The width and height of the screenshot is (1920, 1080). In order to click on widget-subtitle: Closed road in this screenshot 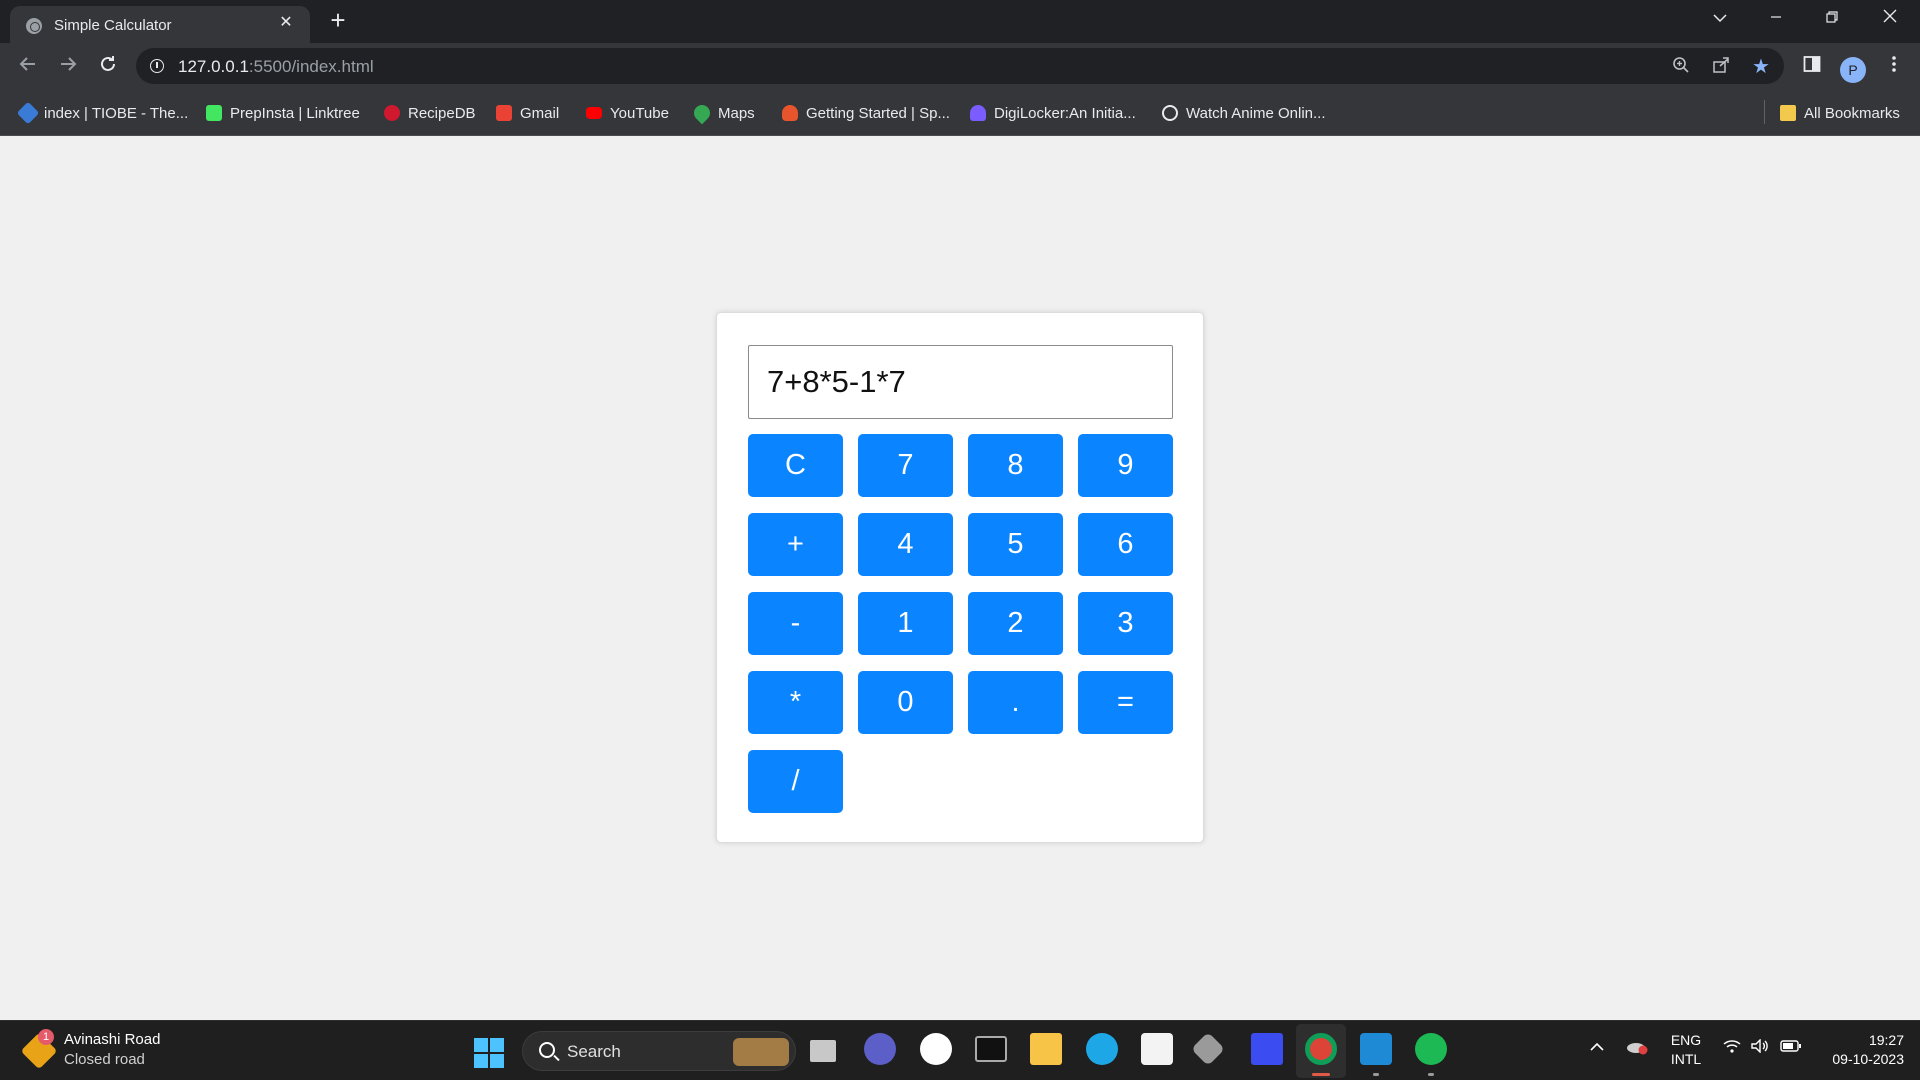, I will do `click(104, 1059)`.